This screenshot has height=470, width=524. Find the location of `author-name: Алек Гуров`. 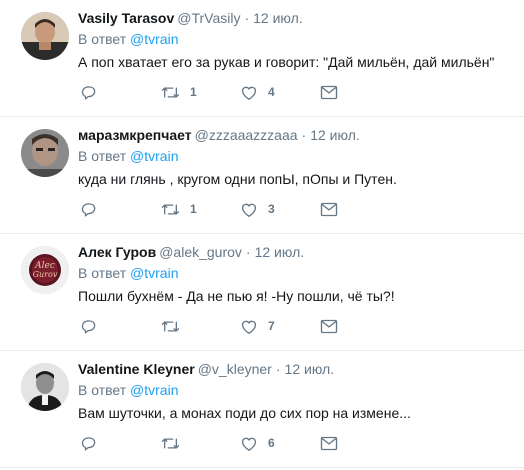

author-name: Алек Гуров is located at coordinates (117, 252).